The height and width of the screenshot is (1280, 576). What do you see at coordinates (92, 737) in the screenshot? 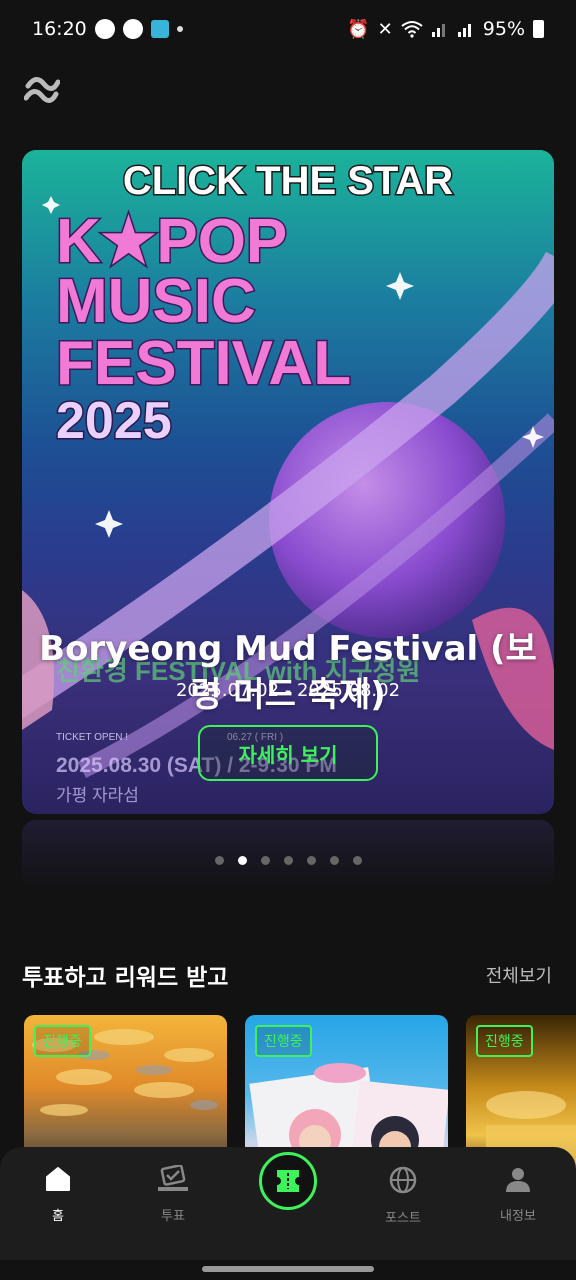
I see `banner-image-ticket: TICKET OPEN !` at bounding box center [92, 737].